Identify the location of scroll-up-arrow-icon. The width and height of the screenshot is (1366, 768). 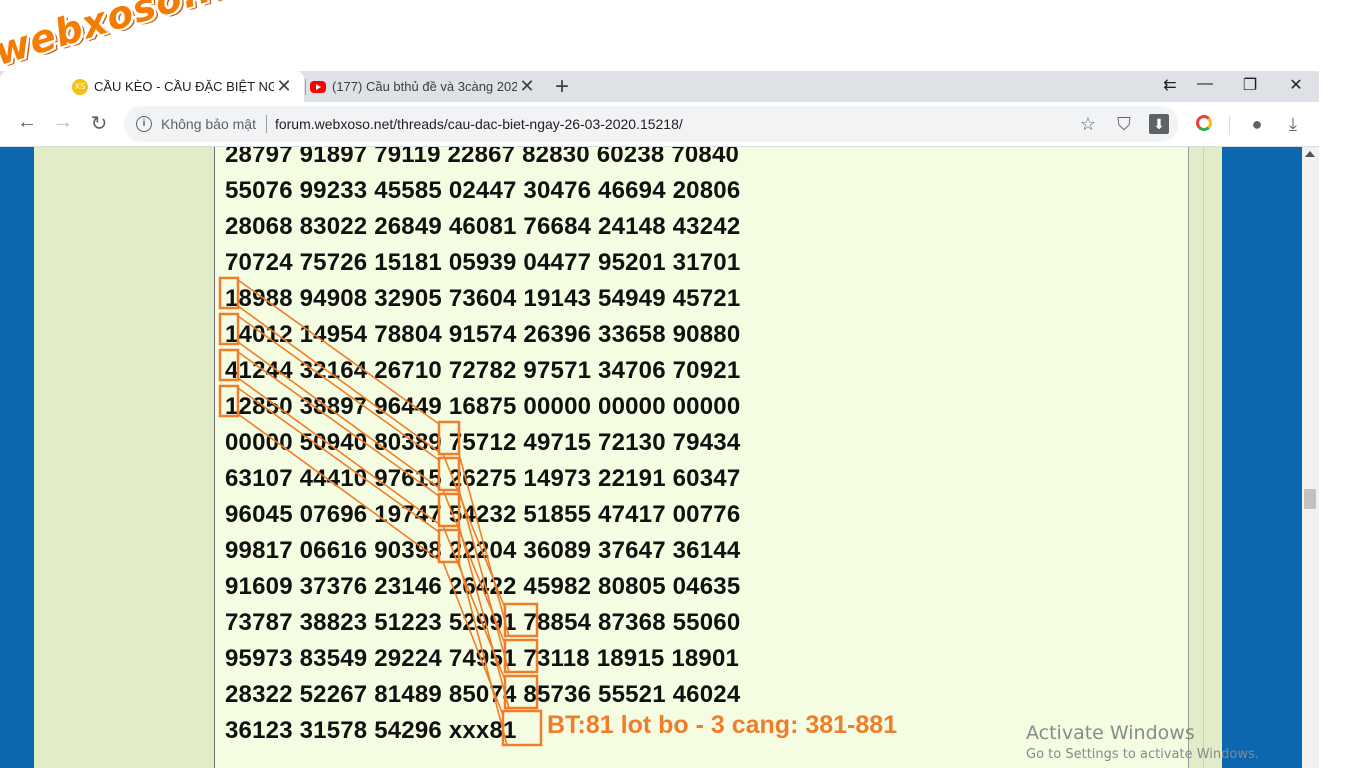
(1310, 154).